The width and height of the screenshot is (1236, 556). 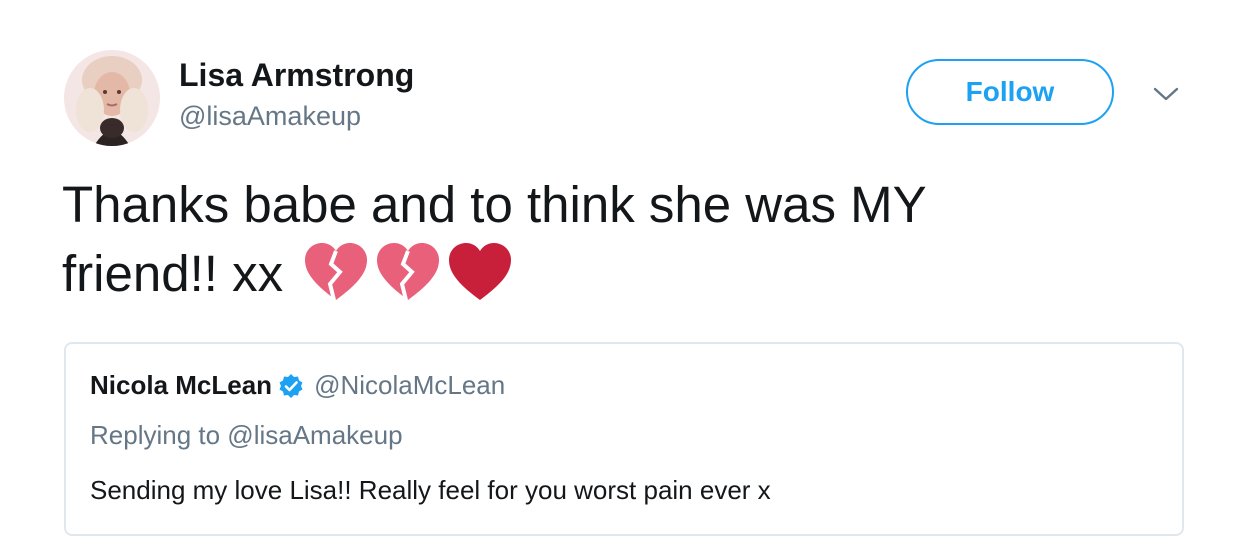 What do you see at coordinates (181, 385) in the screenshot?
I see `quoted-author-name: Nicola McLean` at bounding box center [181, 385].